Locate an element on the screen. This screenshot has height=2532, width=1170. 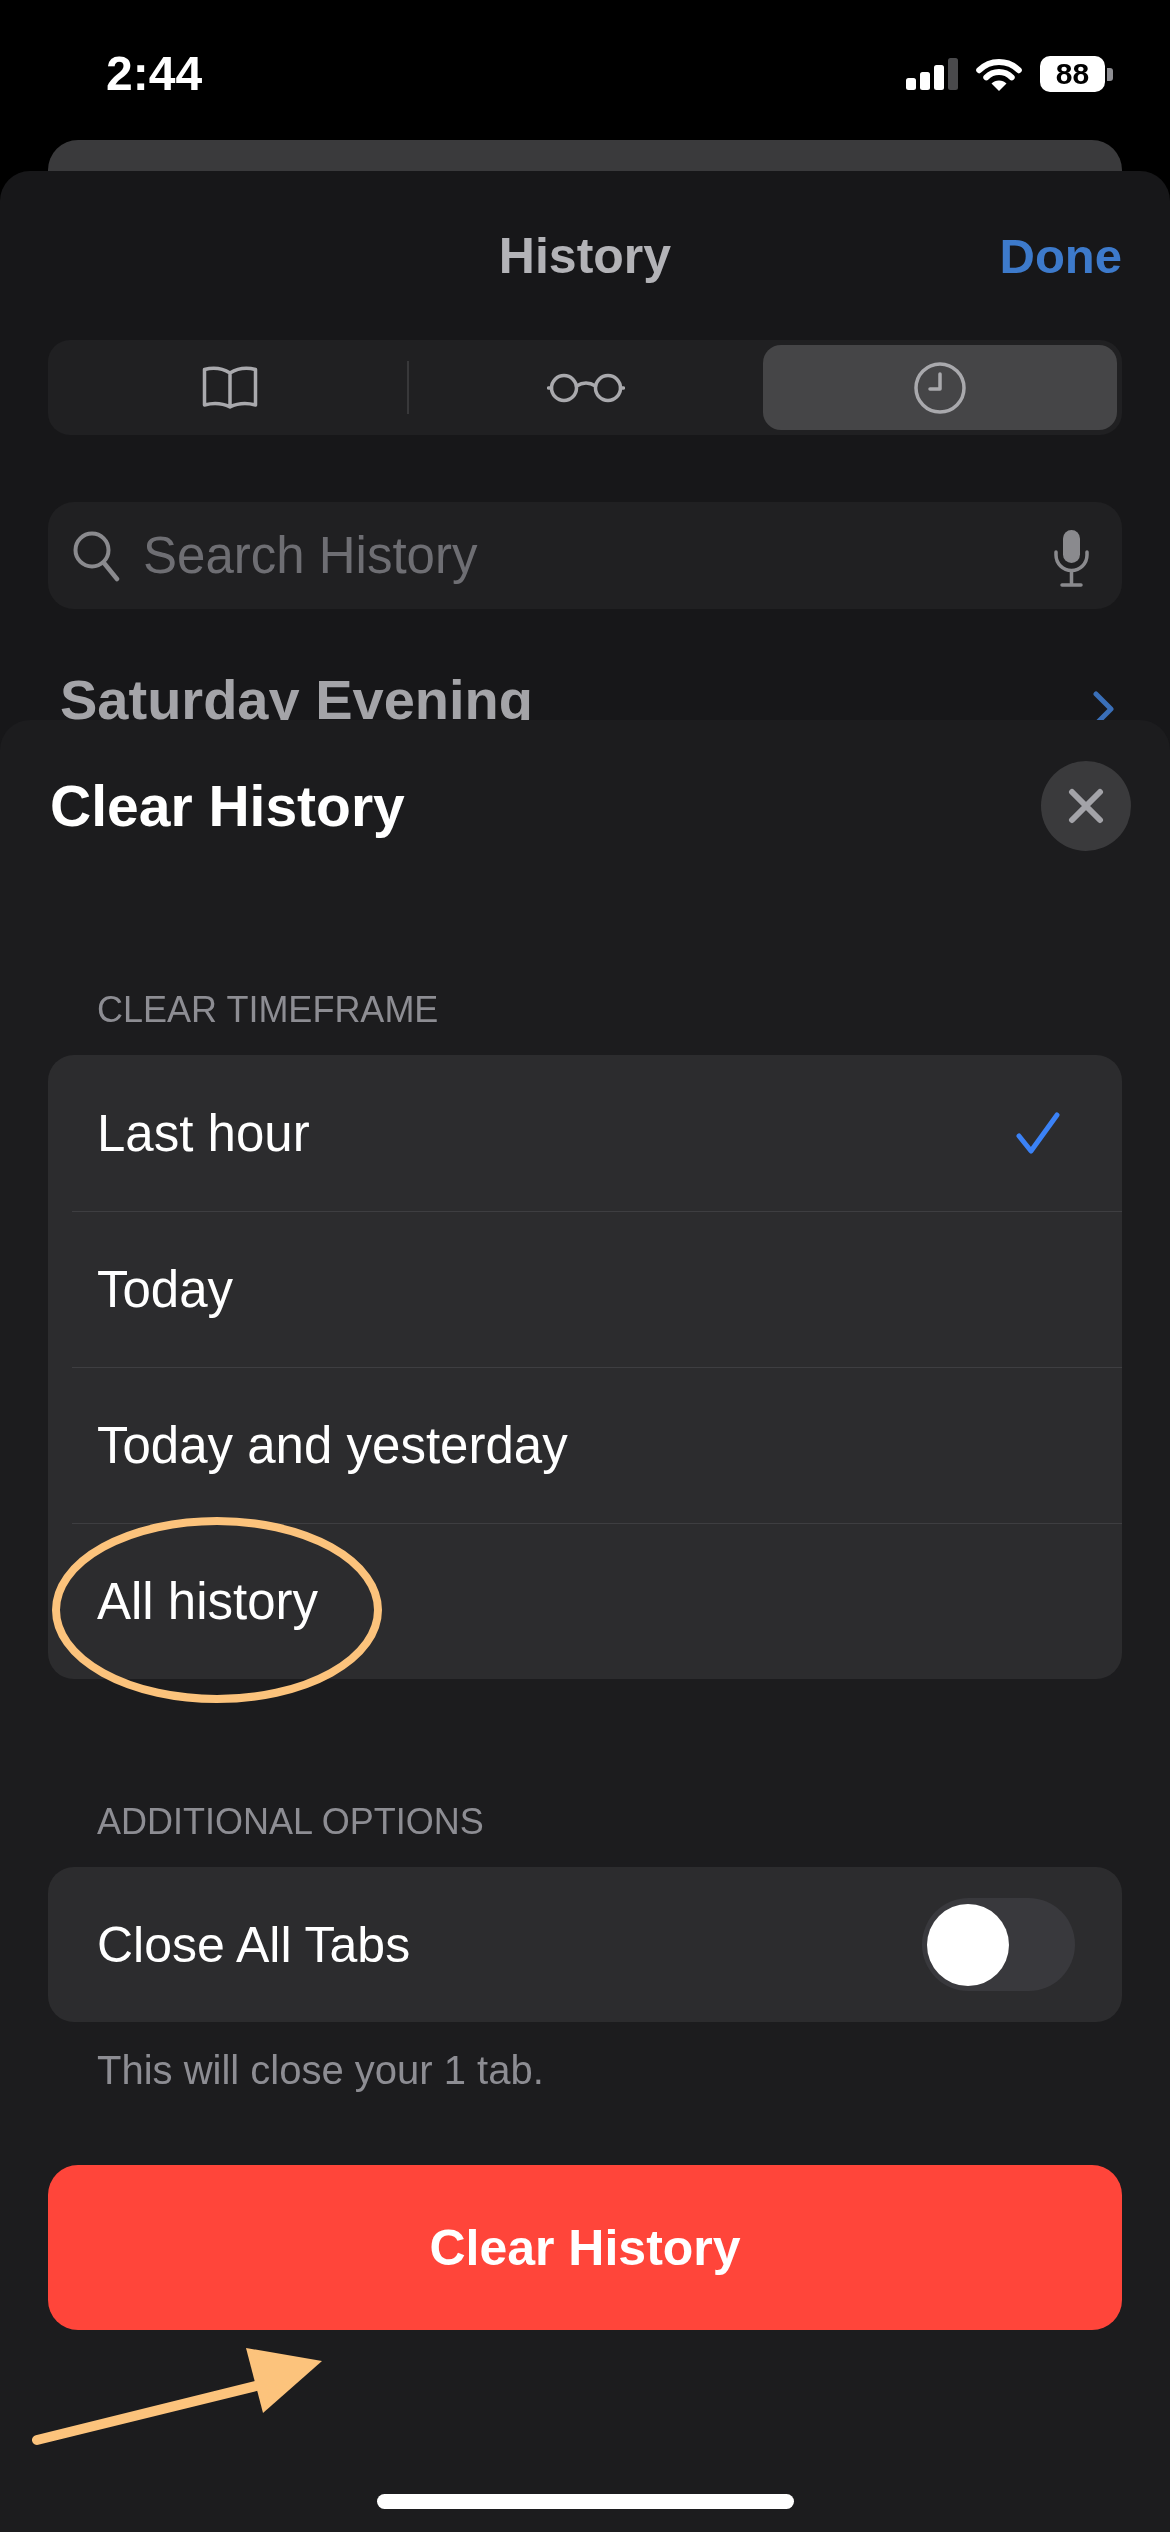
status-time: 2:44 is located at coordinates (154, 74).